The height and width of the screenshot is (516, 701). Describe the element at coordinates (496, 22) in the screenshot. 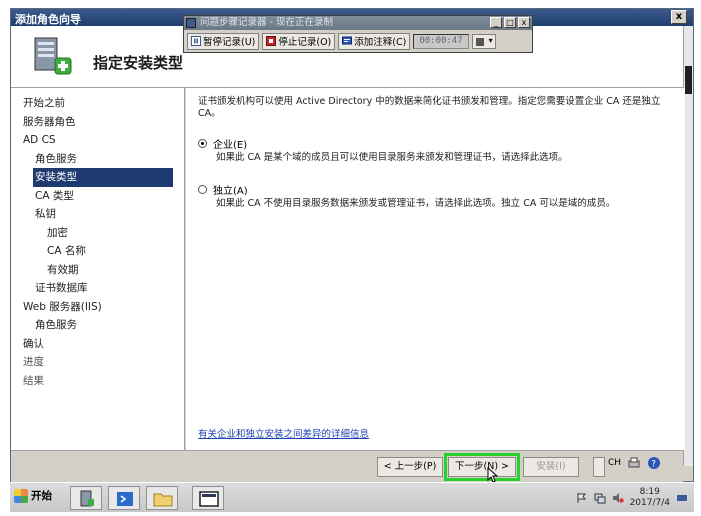

I see `recorder-minimize-icon: _` at that location.